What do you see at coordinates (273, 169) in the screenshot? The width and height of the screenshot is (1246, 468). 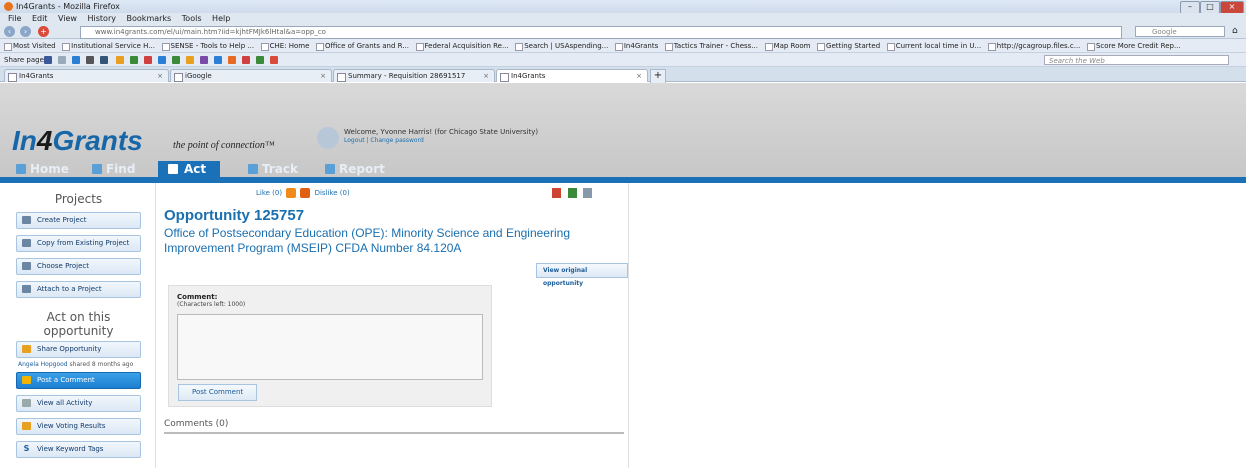 I see `nav-track: Track` at bounding box center [273, 169].